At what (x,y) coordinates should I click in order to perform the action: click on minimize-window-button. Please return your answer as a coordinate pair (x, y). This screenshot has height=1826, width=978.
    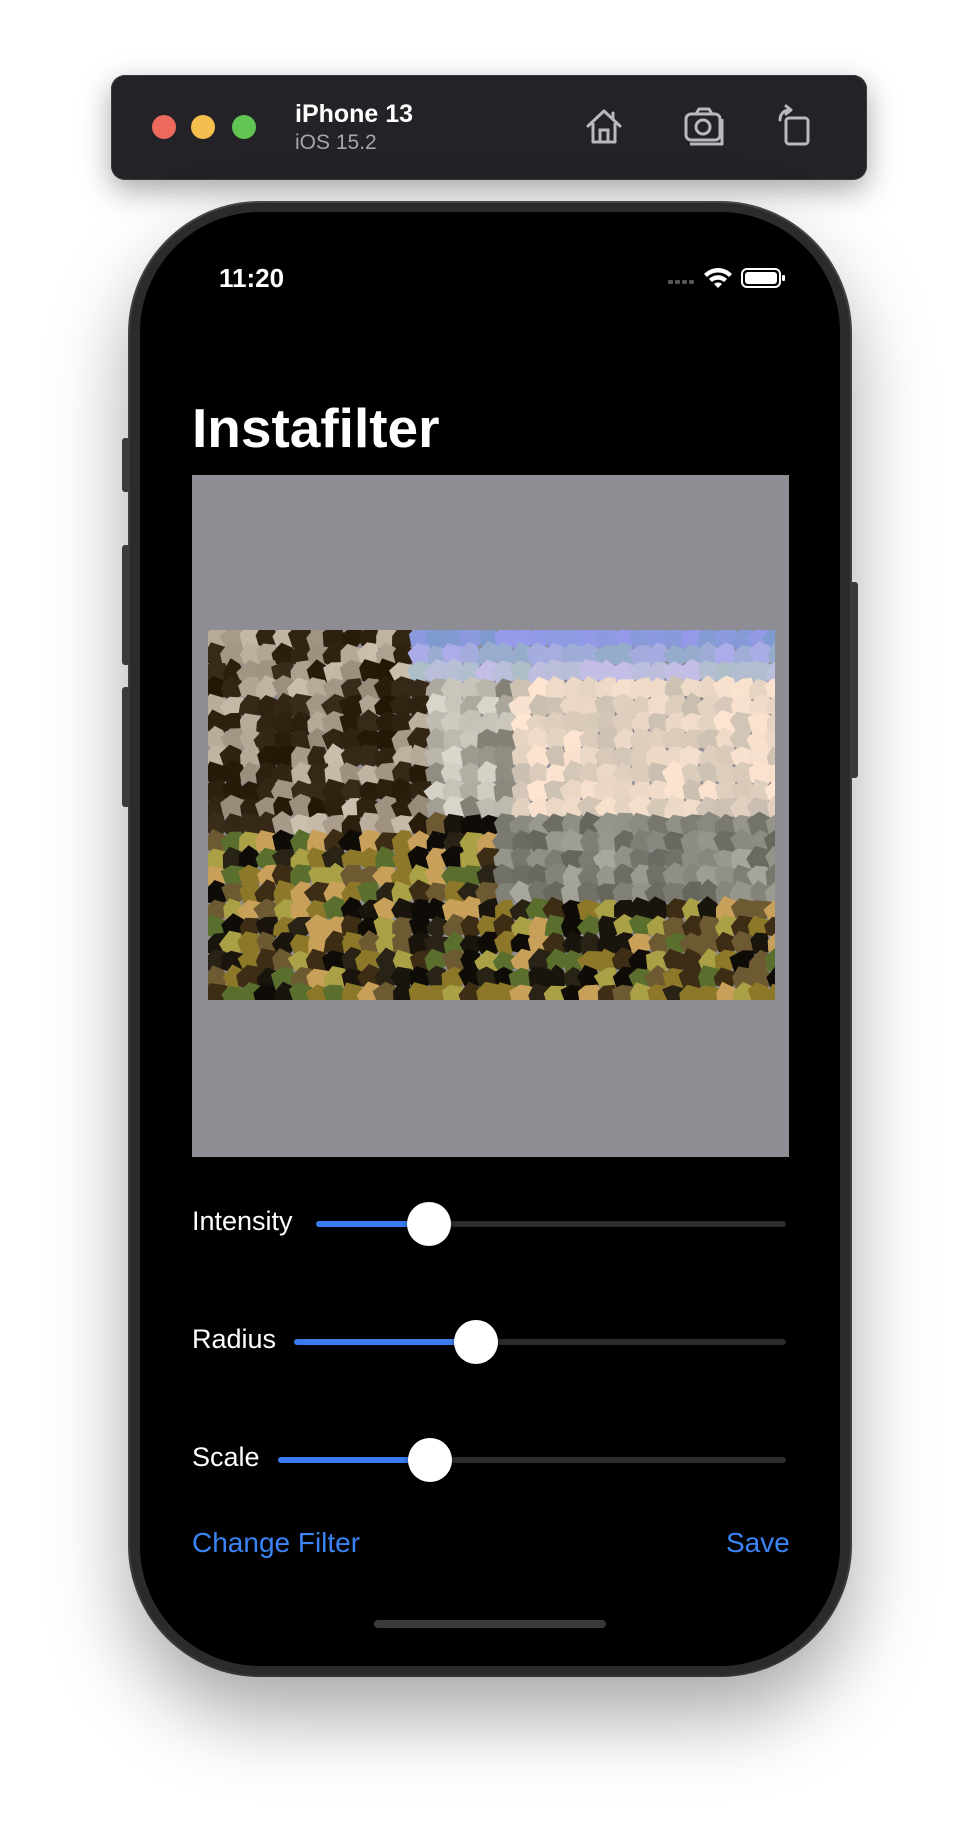
    Looking at the image, I should click on (203, 127).